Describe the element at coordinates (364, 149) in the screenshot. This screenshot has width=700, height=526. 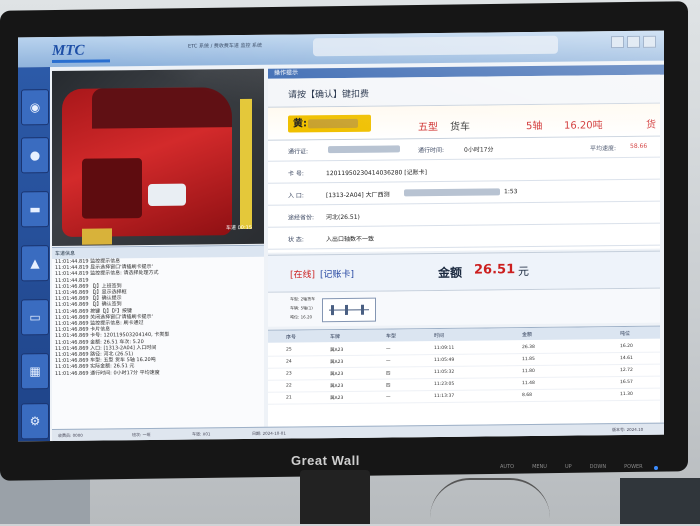
I see `pass-redacted` at that location.